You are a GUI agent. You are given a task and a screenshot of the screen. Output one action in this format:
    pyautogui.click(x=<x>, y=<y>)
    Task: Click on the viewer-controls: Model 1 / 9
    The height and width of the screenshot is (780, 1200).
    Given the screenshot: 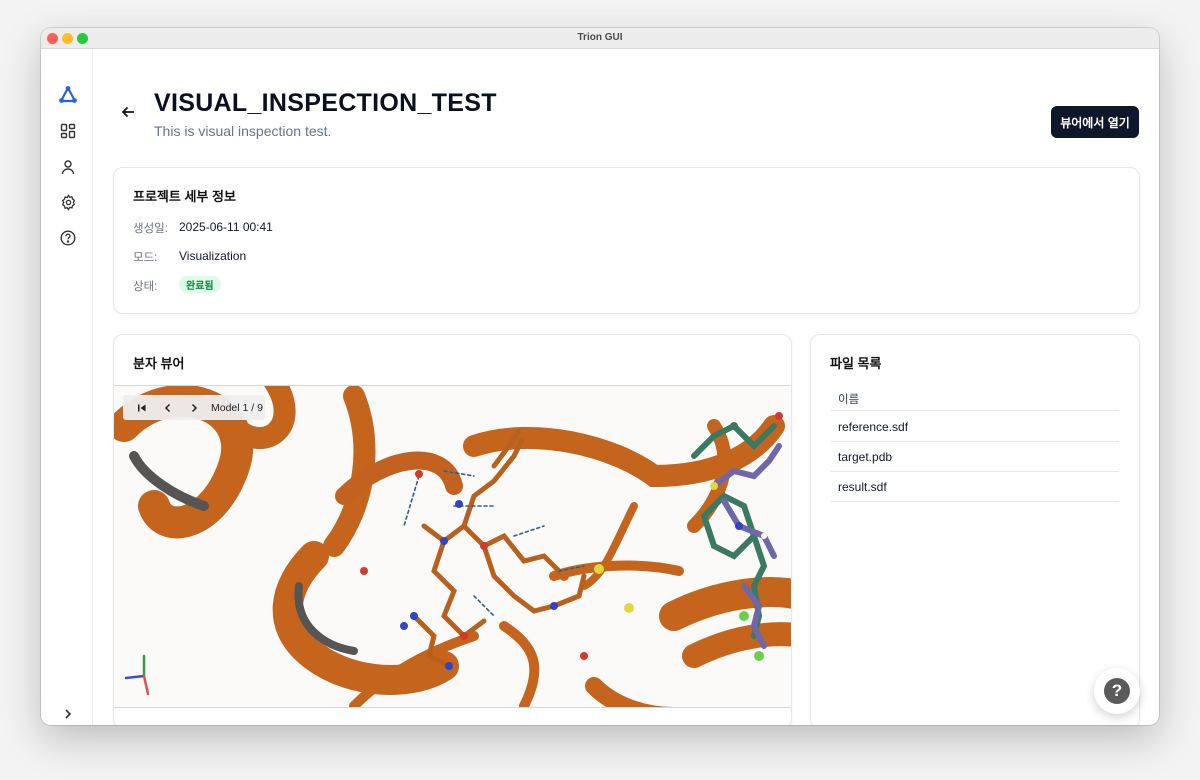 What is the action you would take?
    pyautogui.click(x=194, y=407)
    